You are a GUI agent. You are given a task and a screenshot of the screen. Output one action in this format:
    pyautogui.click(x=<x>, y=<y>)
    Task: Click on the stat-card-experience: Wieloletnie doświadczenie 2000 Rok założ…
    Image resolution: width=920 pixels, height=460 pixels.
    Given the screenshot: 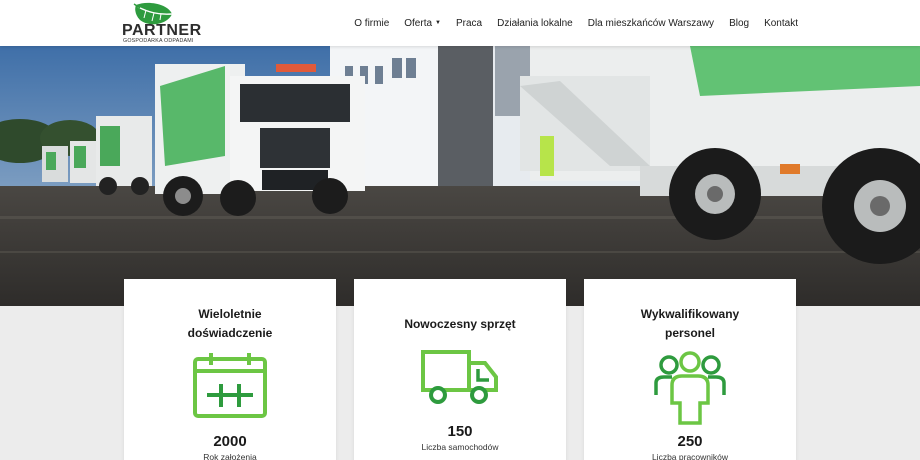 What is the action you would take?
    pyautogui.click(x=230, y=369)
    